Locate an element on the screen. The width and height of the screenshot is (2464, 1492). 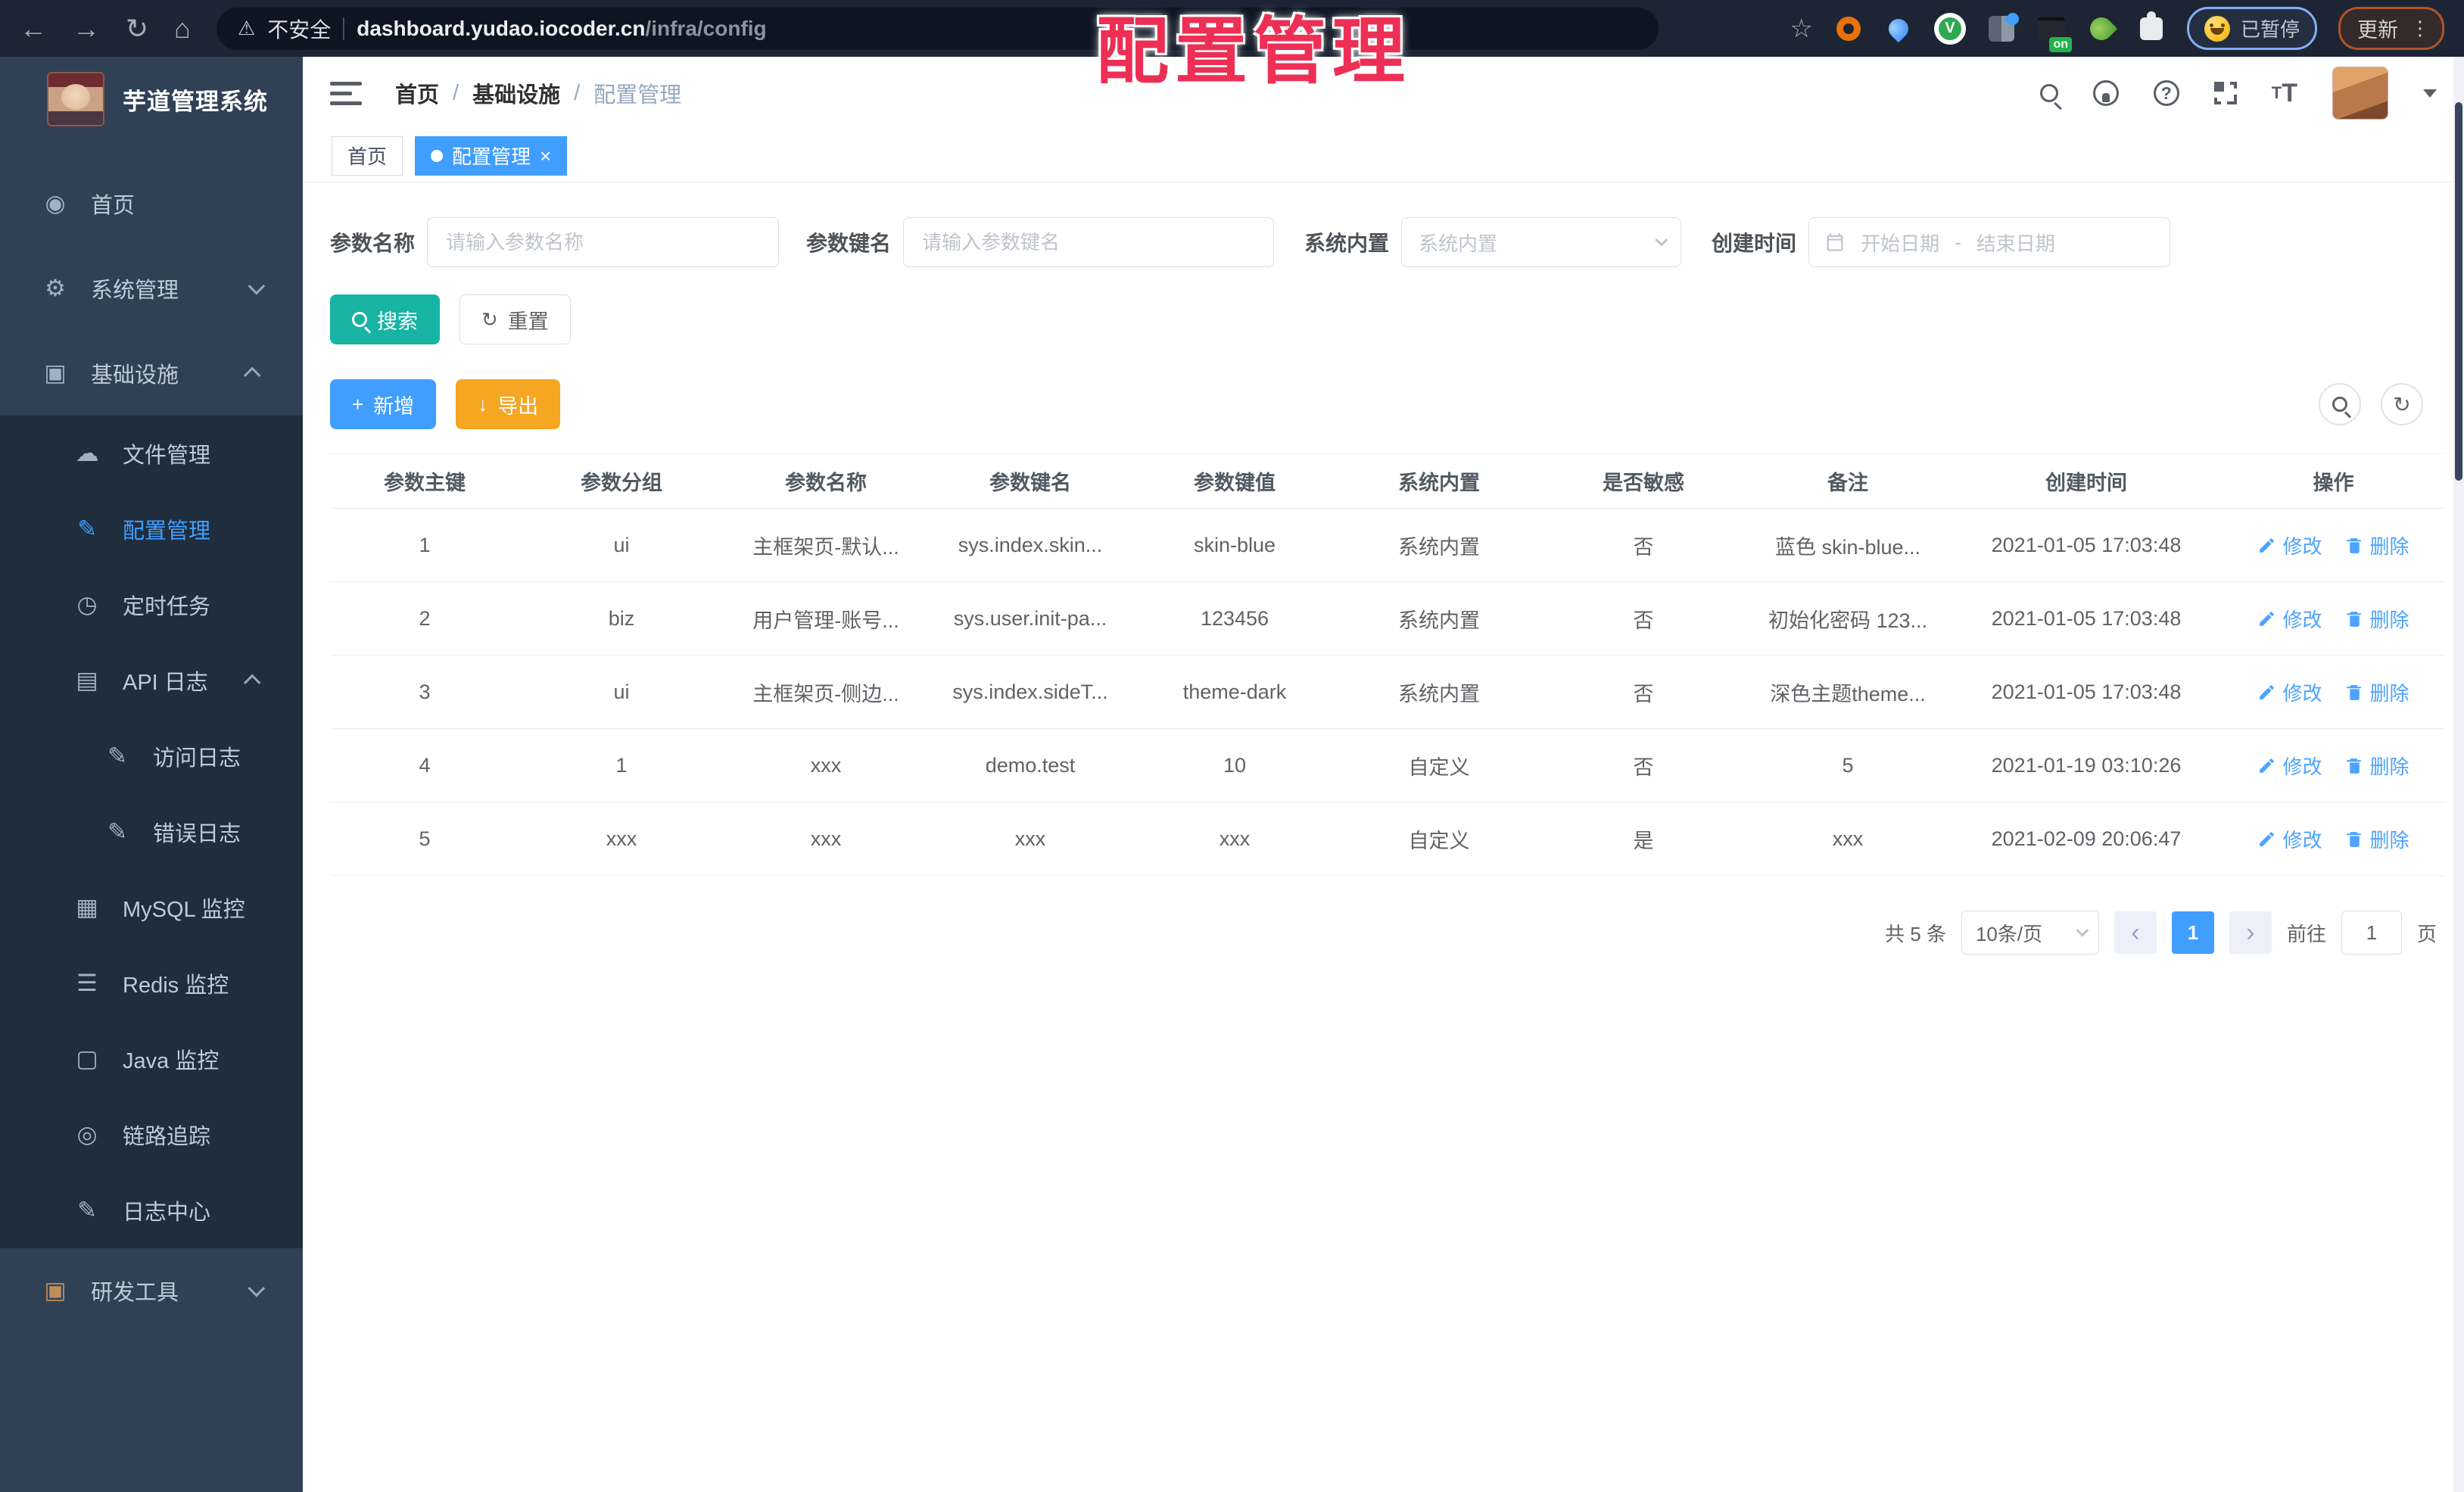
user-avatar is located at coordinates (2360, 93).